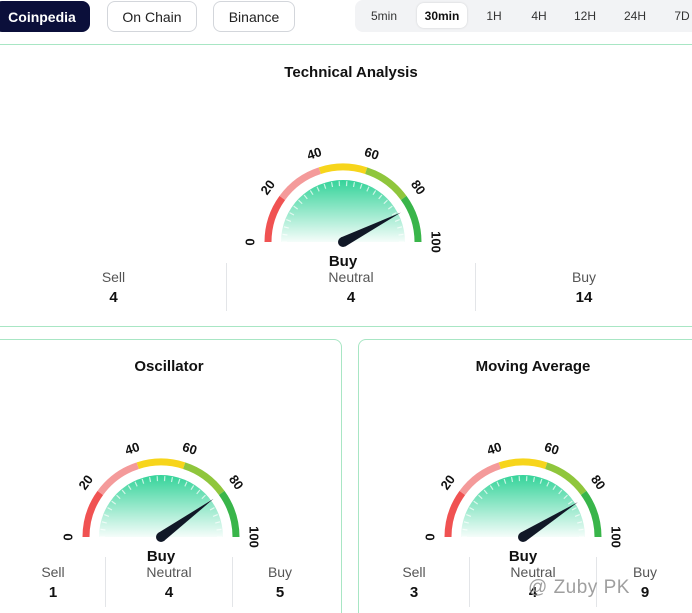 This screenshot has height=613, width=692. I want to click on technical-analysis-title: Technical Analysis, so click(351, 72).